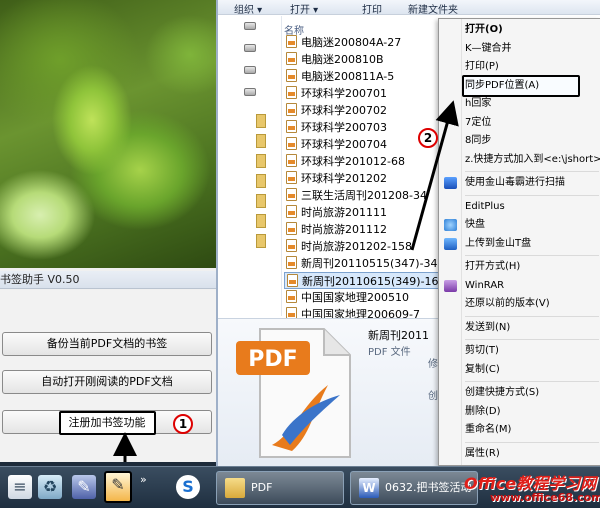 Image resolution: width=600 pixels, height=508 pixels. I want to click on context-menu-label: h回家, so click(478, 103).